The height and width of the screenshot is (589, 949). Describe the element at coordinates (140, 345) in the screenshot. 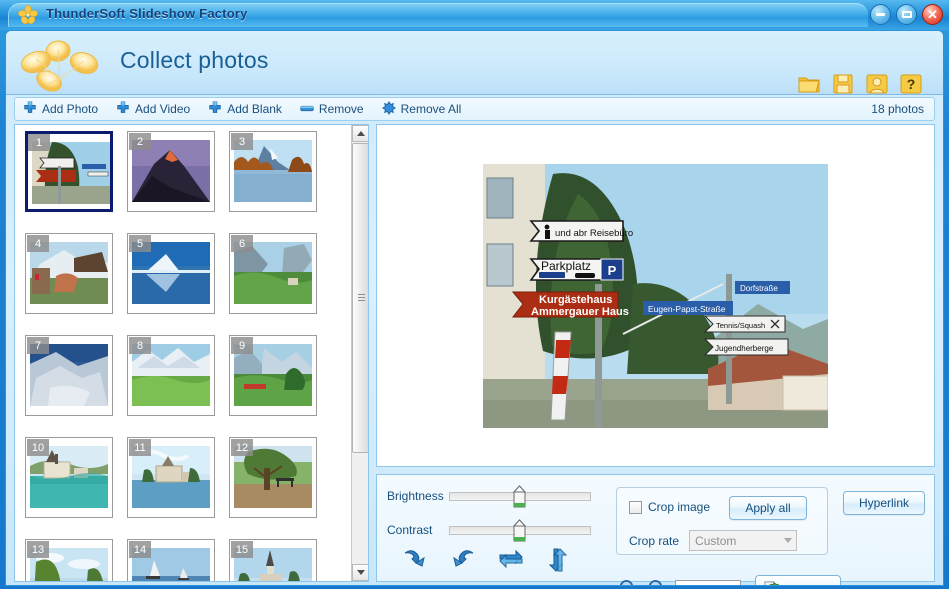

I see `thumbnail-number-badge: 8` at that location.